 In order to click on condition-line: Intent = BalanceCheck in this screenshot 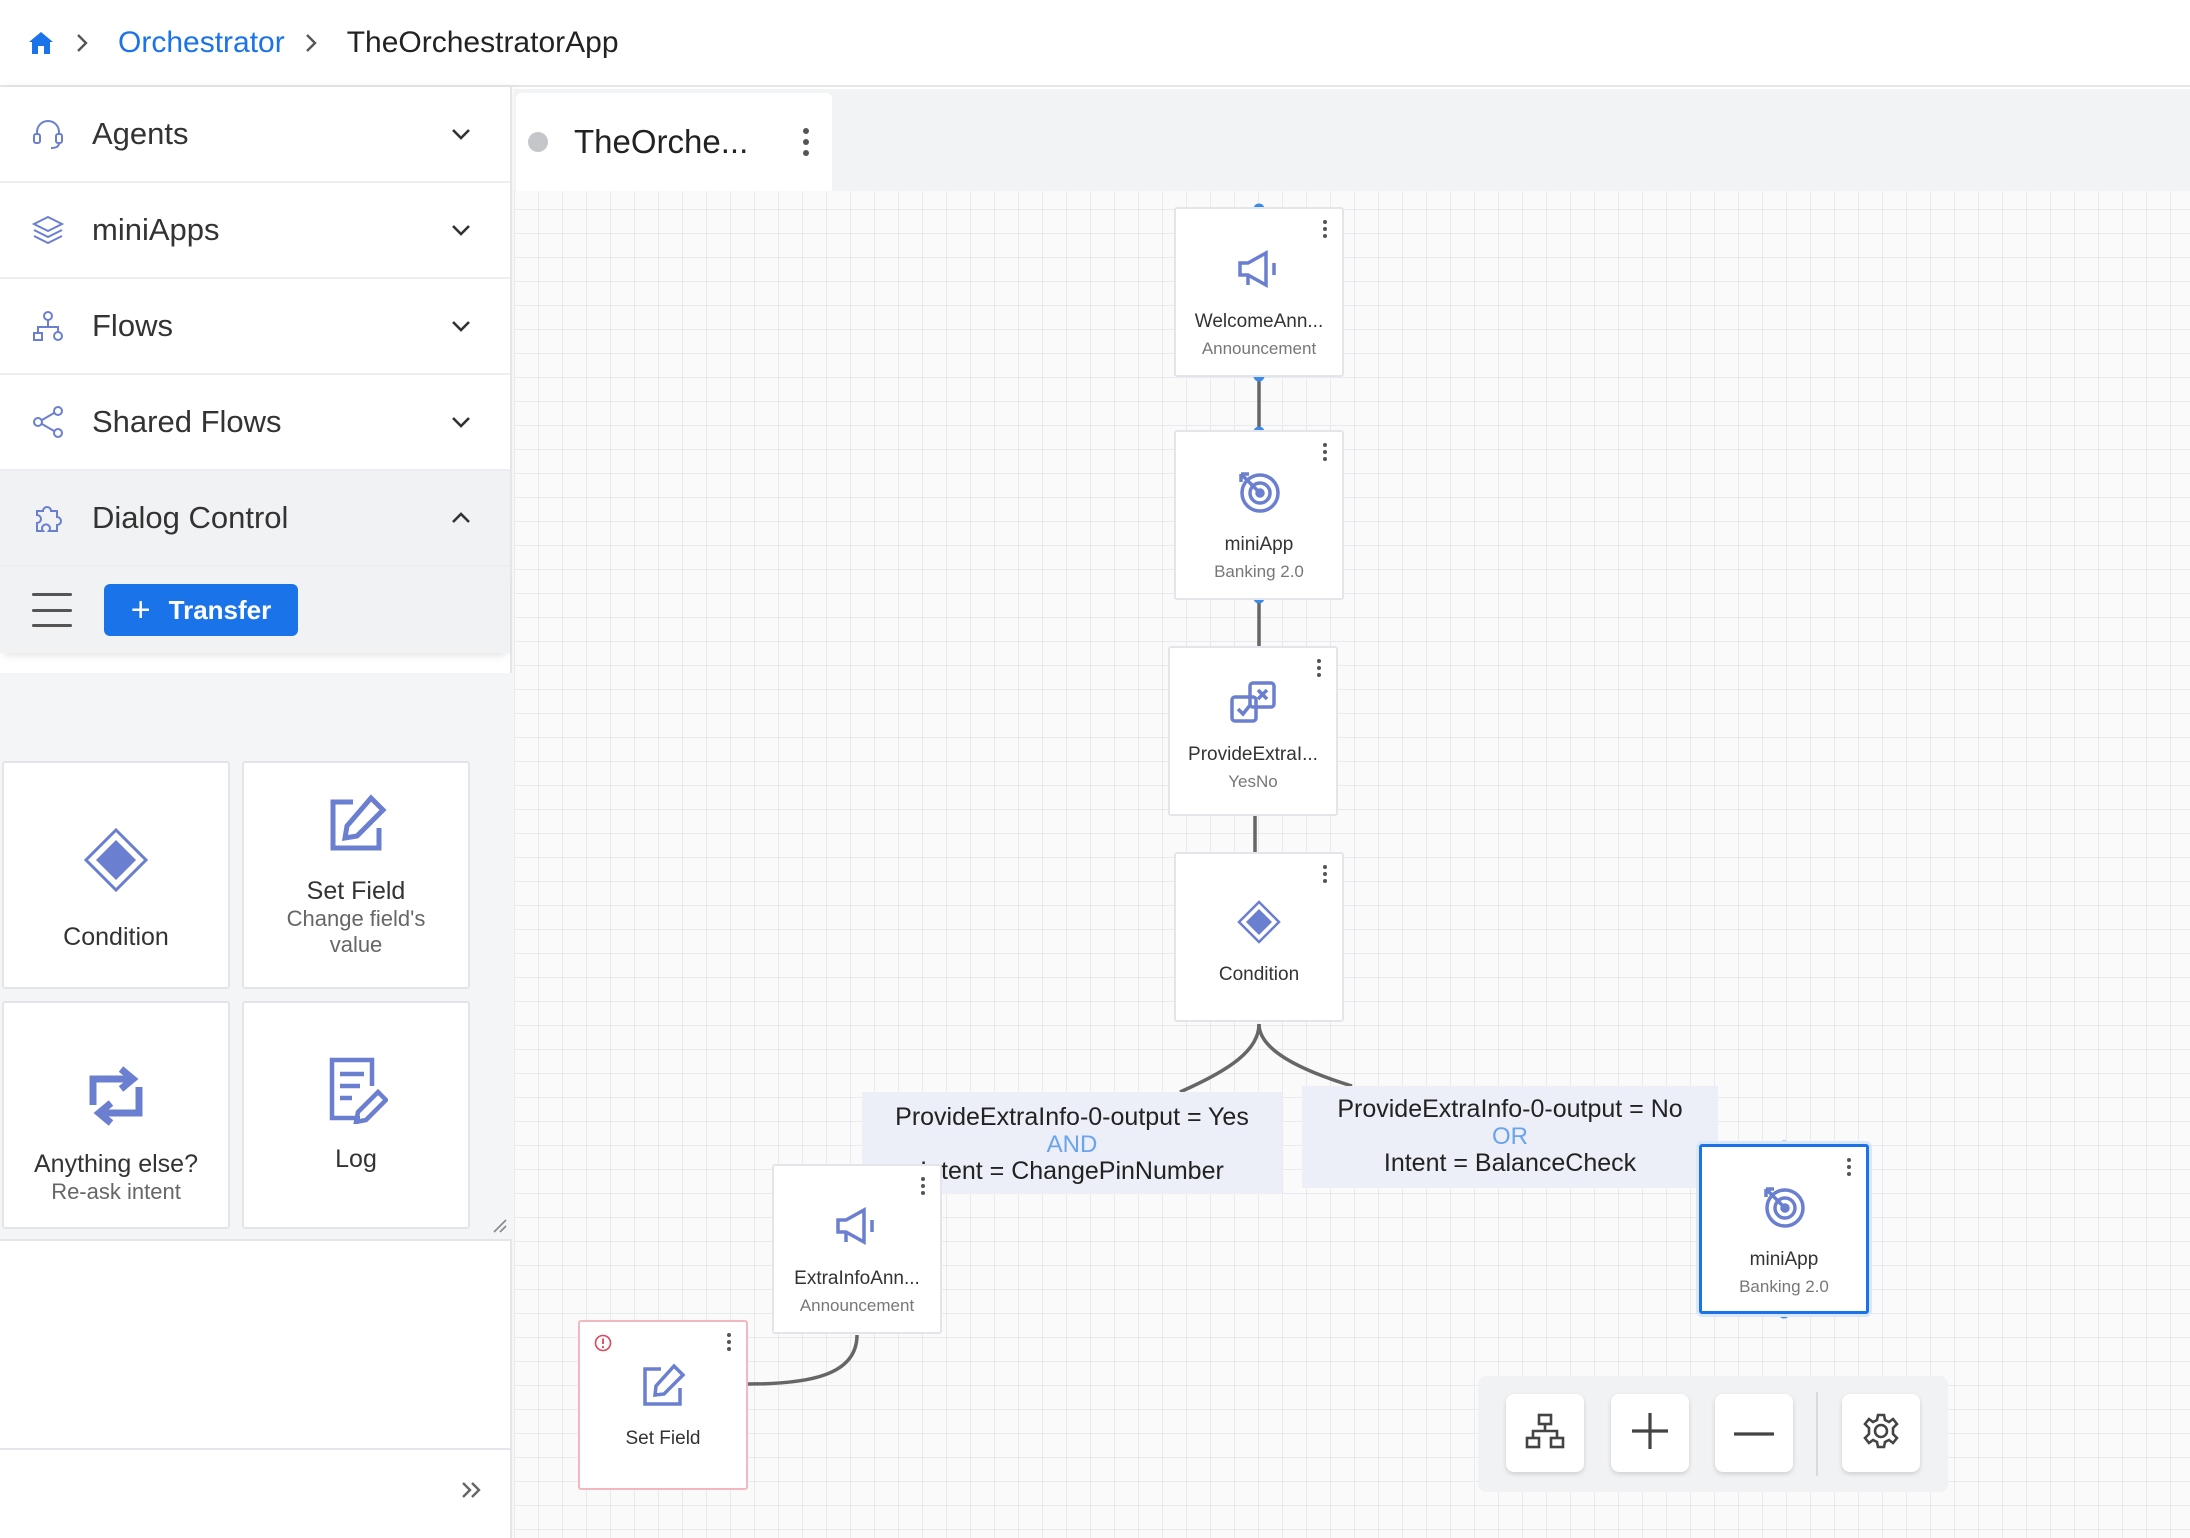, I will do `click(1510, 1162)`.